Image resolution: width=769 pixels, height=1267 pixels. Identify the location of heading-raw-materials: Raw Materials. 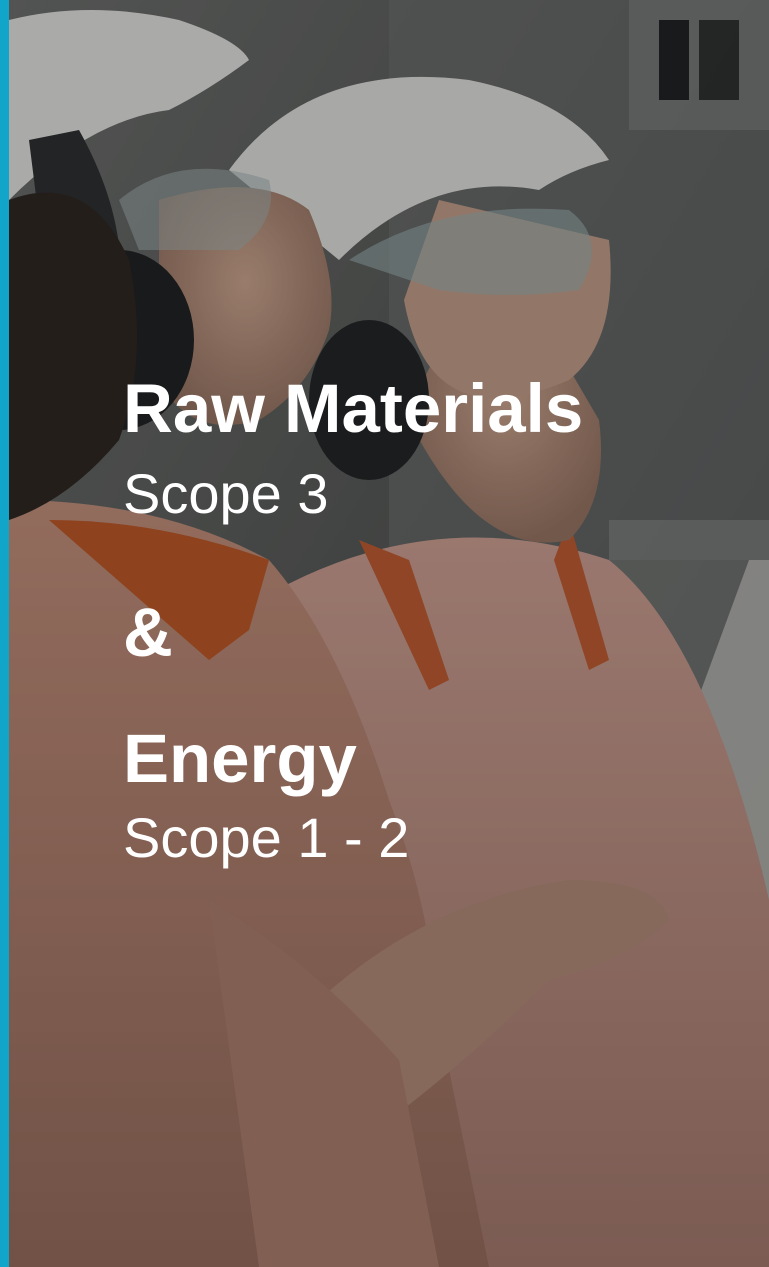
(353, 408).